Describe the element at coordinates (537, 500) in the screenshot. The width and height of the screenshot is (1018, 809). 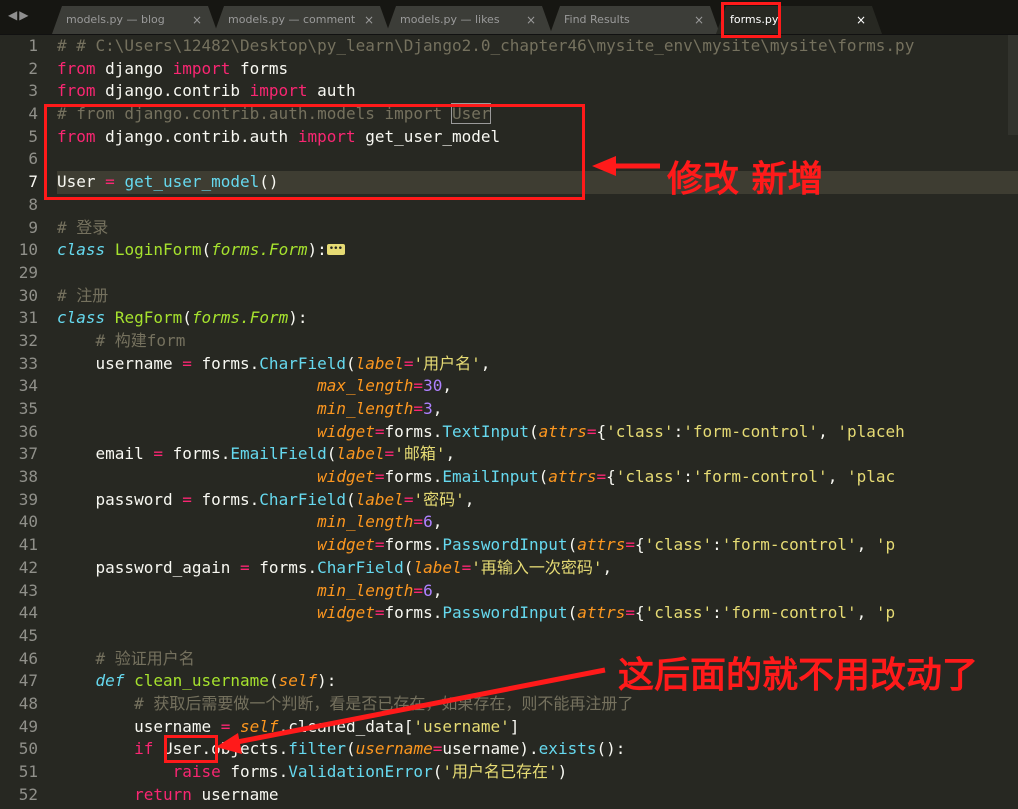
I see `code-line: password = forms.CharField(label='密码',` at that location.